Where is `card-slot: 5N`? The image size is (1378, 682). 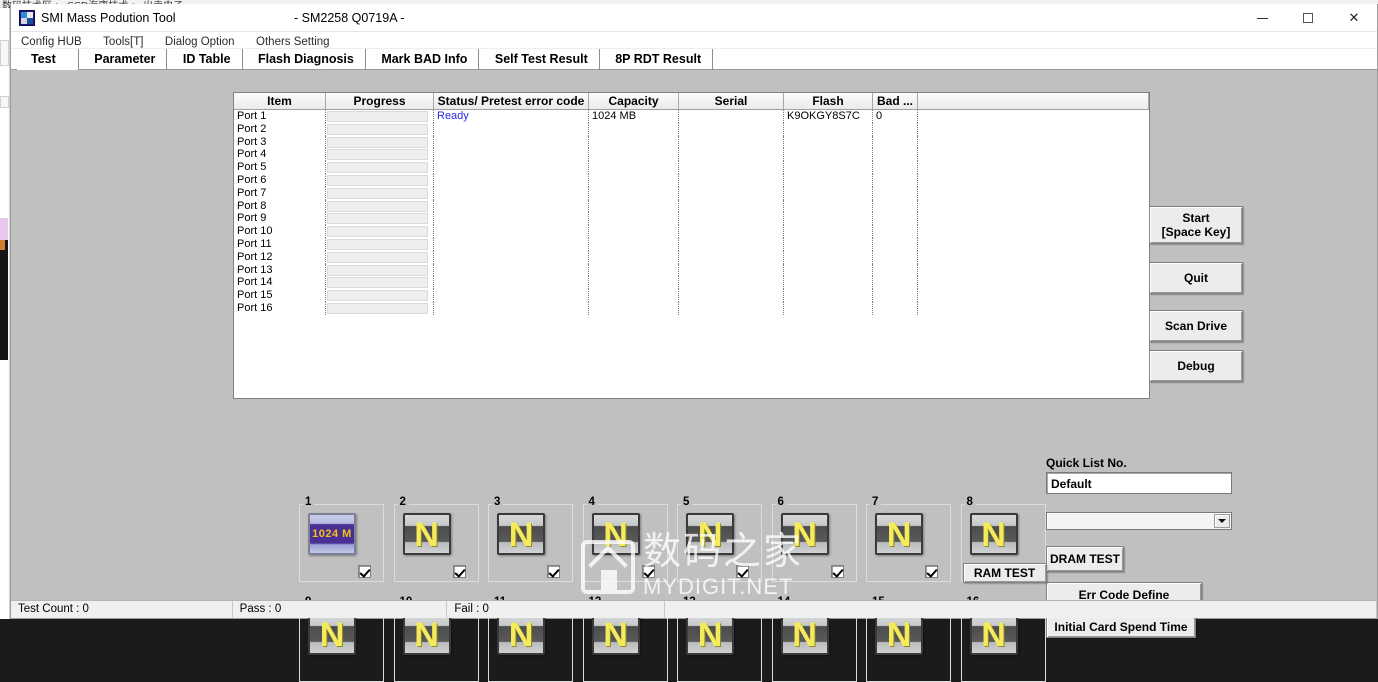
card-slot: 5N is located at coordinates (719, 543).